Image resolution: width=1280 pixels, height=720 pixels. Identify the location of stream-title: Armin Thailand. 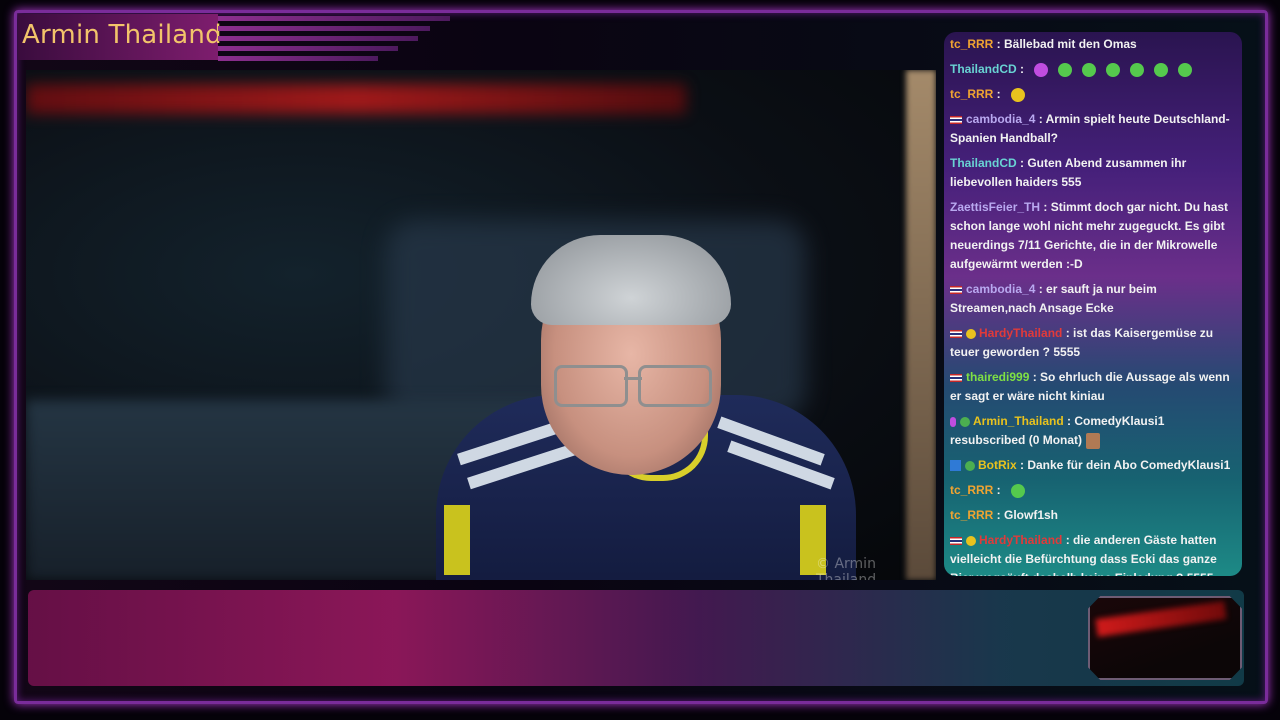
(122, 35).